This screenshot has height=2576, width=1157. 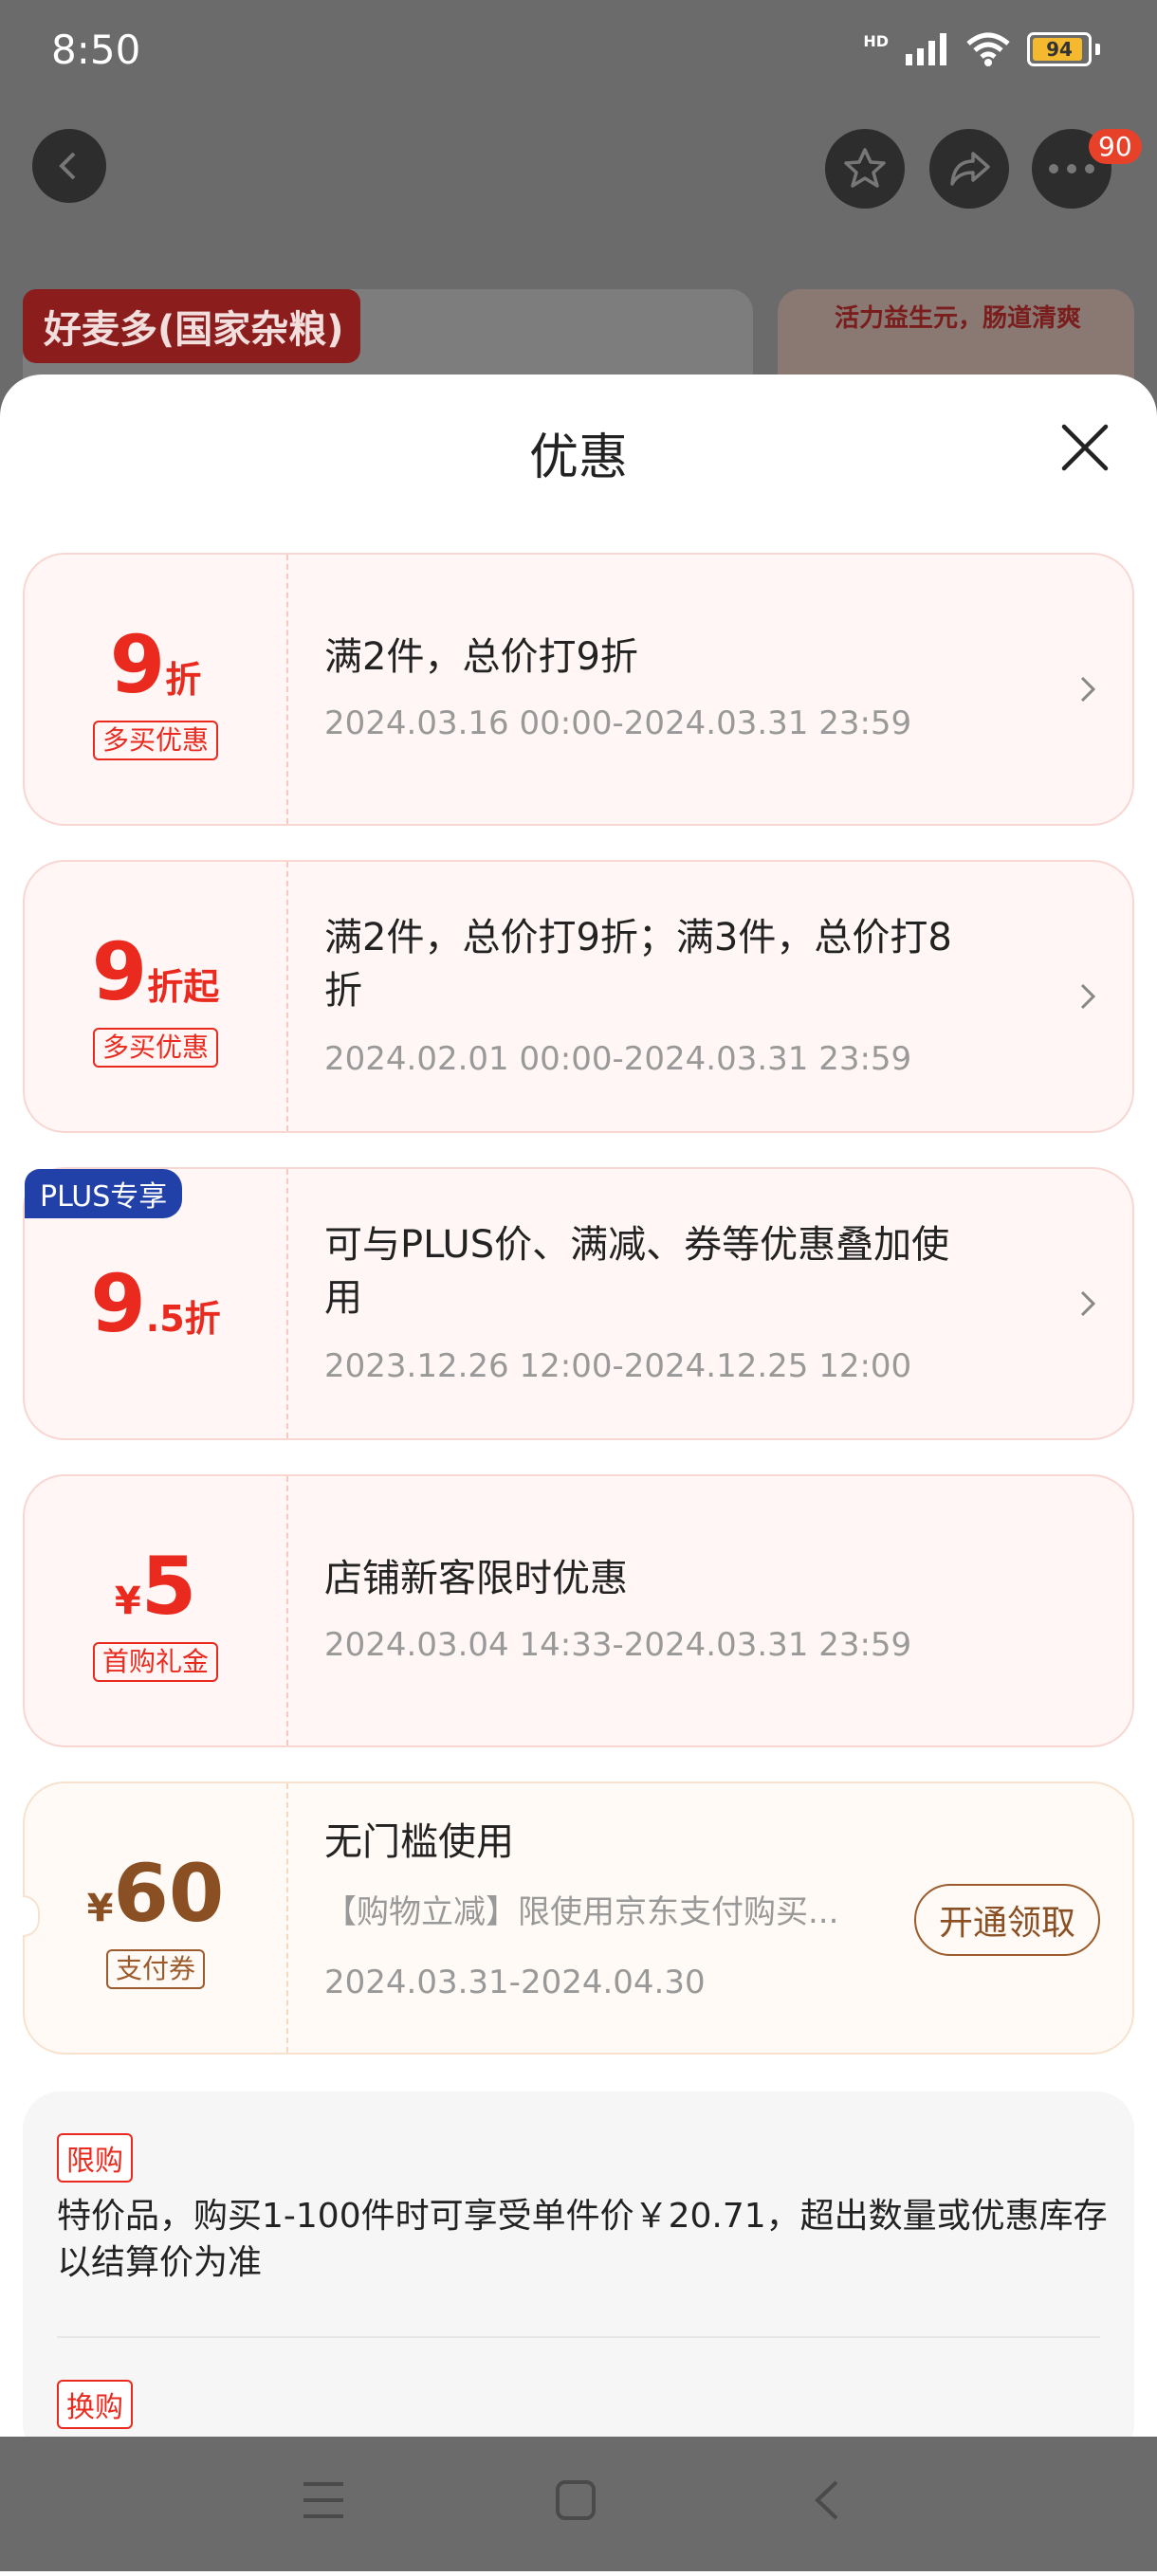 I want to click on favorite-button, so click(x=865, y=169).